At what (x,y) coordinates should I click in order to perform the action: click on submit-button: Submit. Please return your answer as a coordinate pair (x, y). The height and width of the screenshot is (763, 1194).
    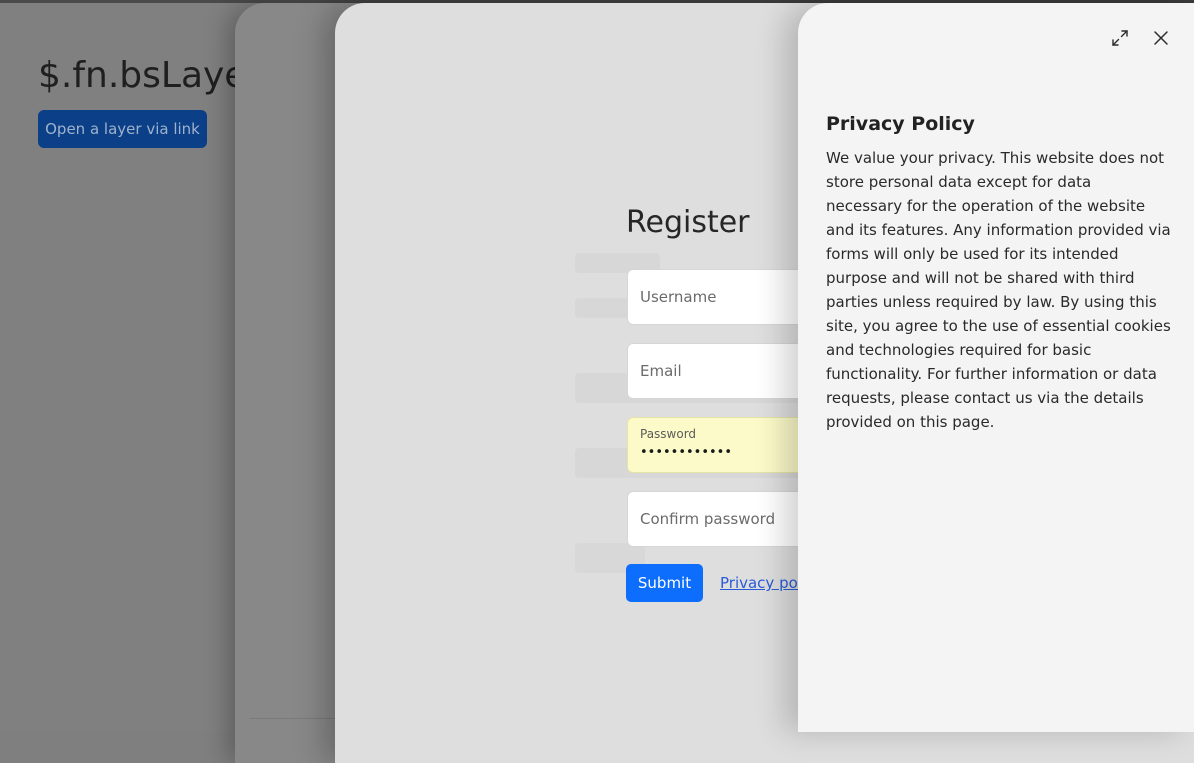
    Looking at the image, I should click on (664, 583).